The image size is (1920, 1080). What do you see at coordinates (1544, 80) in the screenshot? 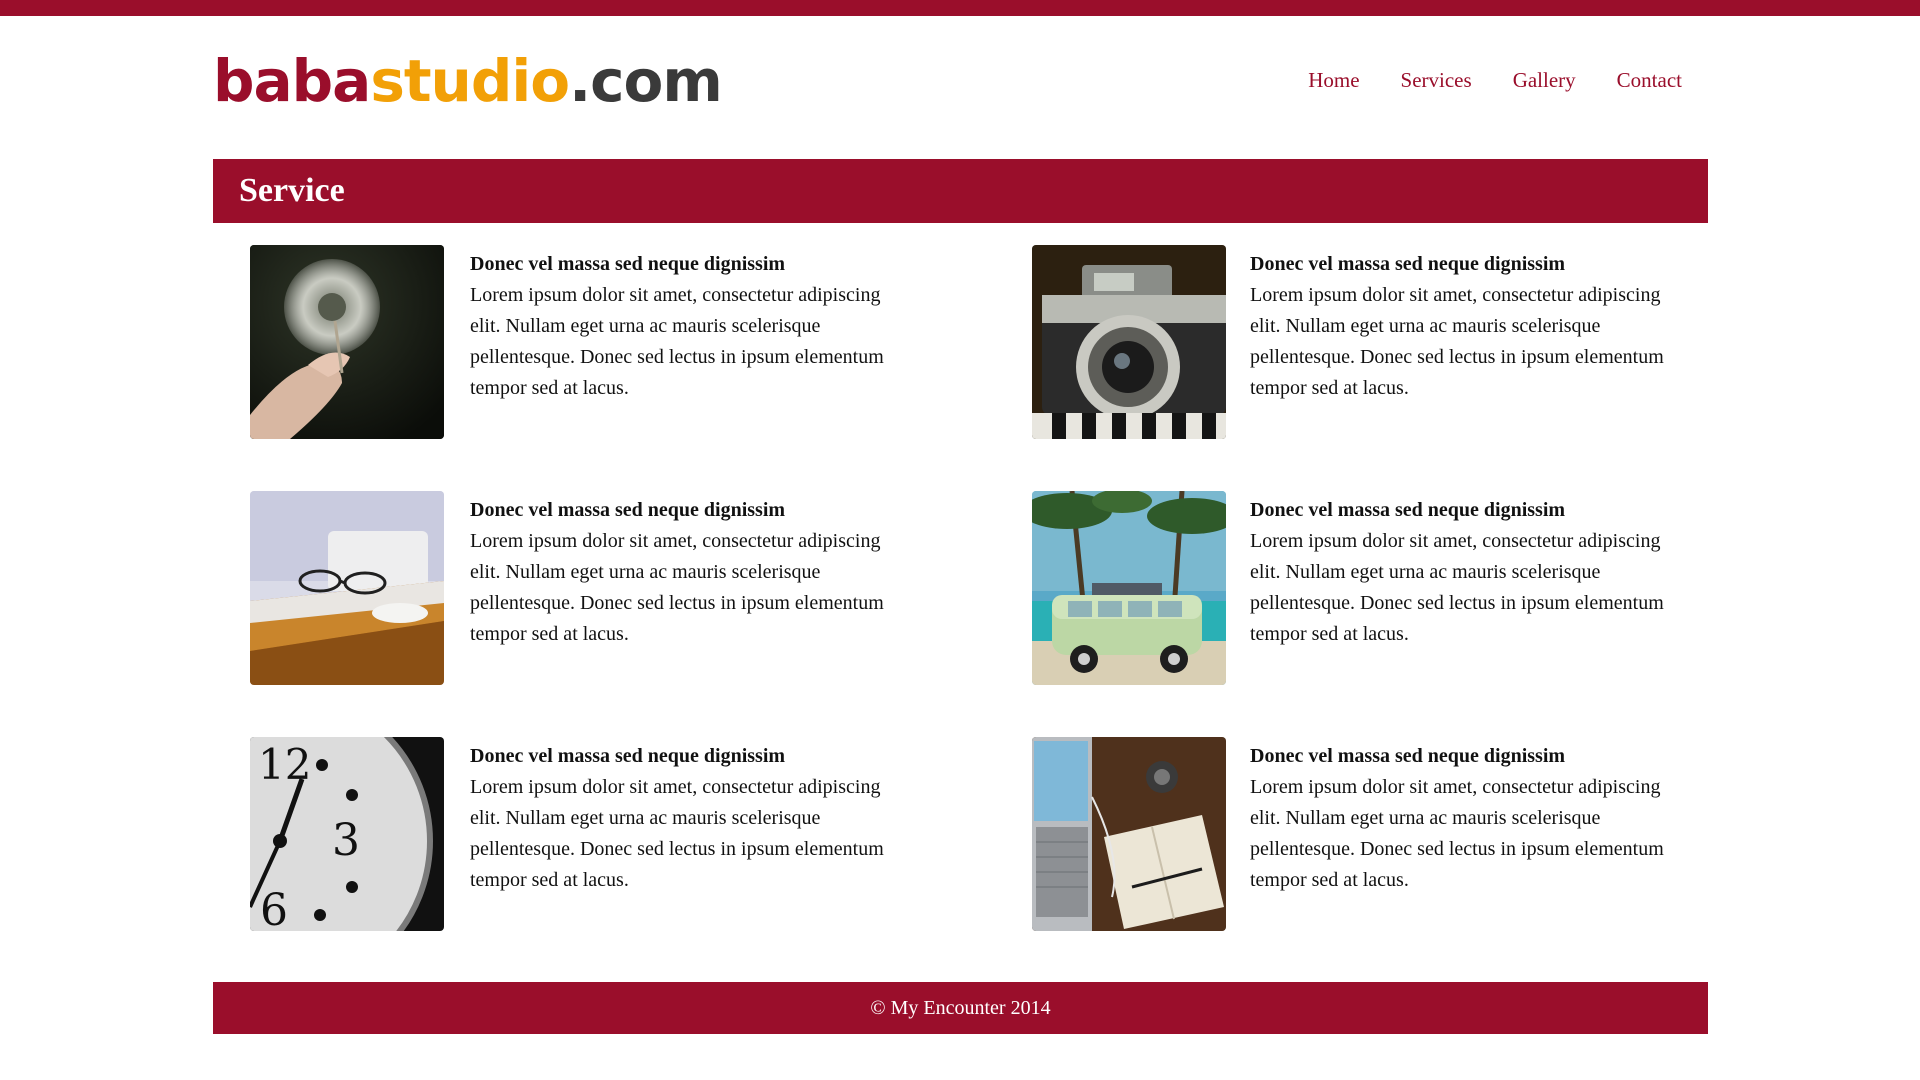
I see `nav-link-gallery: Gallery` at bounding box center [1544, 80].